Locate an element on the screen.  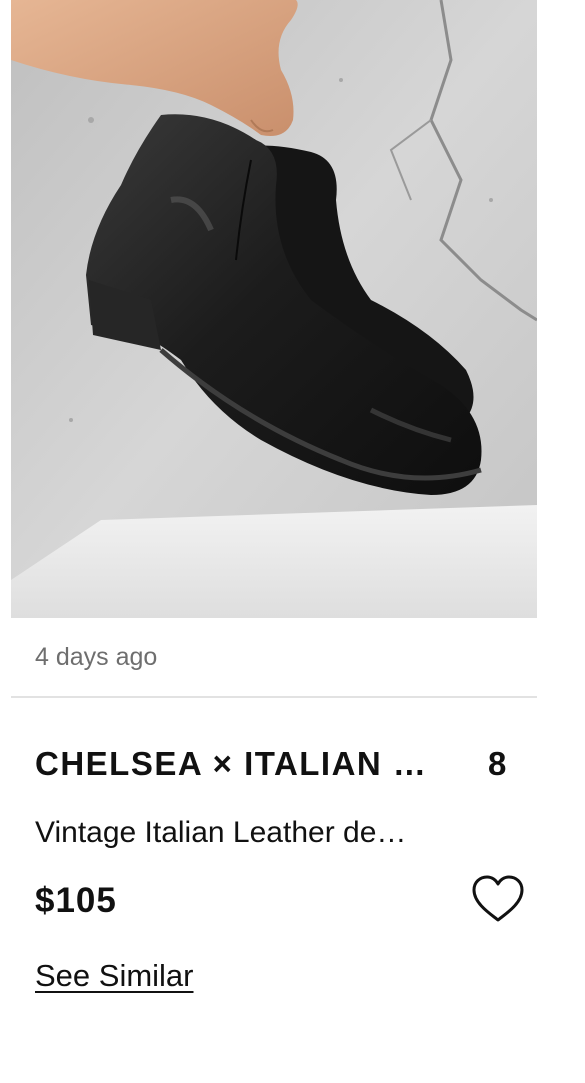
posted-time: 4 days ago is located at coordinates (96, 657).